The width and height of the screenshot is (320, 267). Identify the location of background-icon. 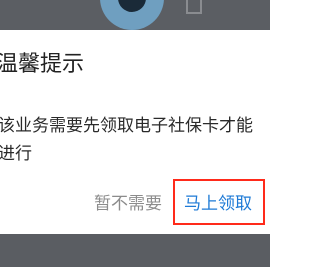
(194, 7).